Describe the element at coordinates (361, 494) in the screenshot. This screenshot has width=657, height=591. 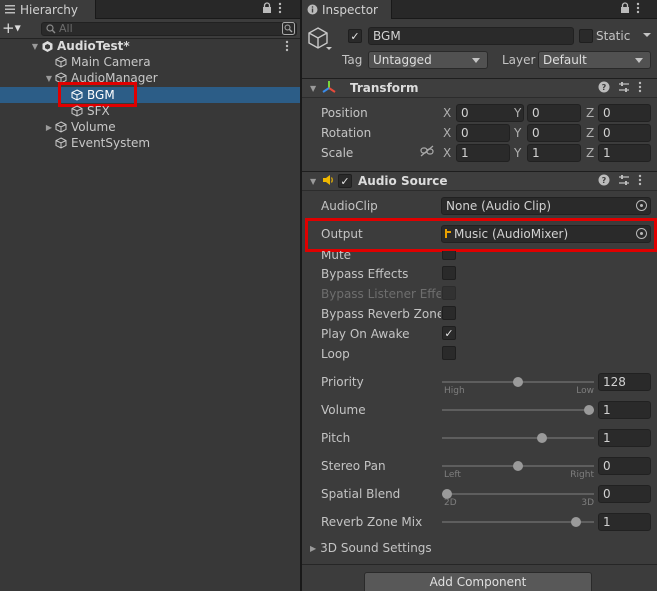
I see `slider-label: Spatial Blend` at that location.